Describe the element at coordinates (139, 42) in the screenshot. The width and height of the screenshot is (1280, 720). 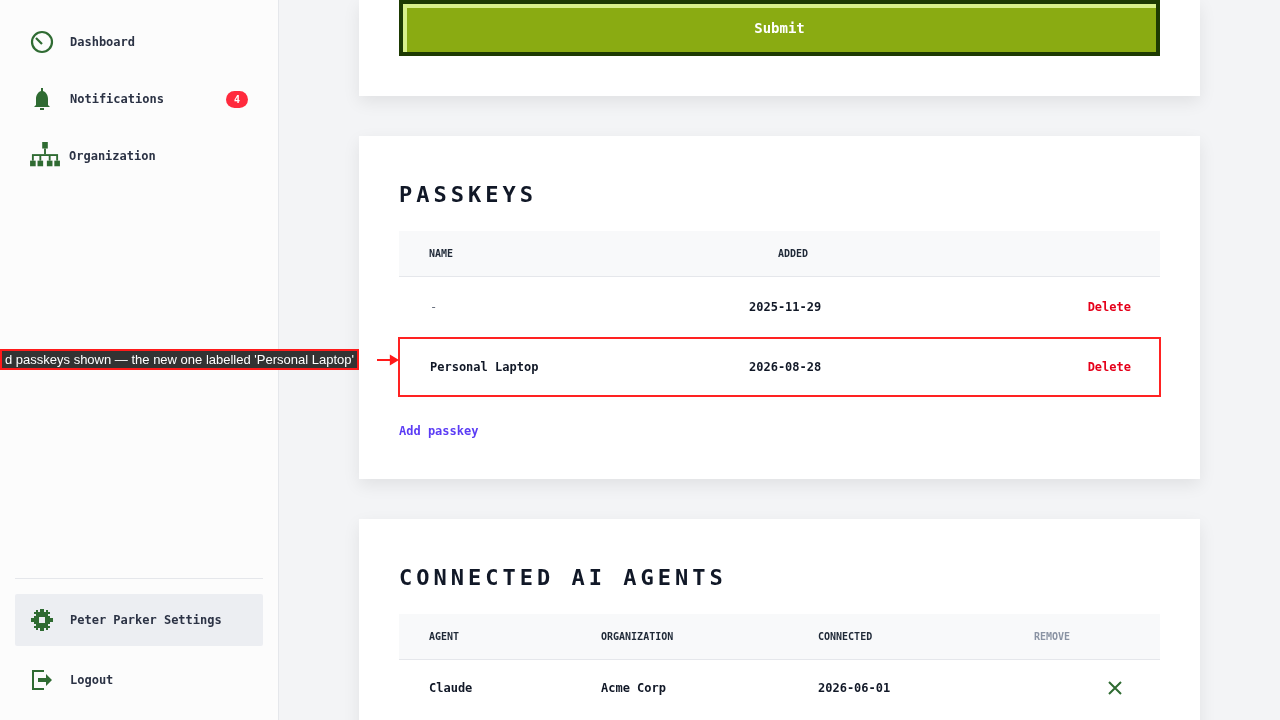
I see `sidebar-item: Dashboard` at that location.